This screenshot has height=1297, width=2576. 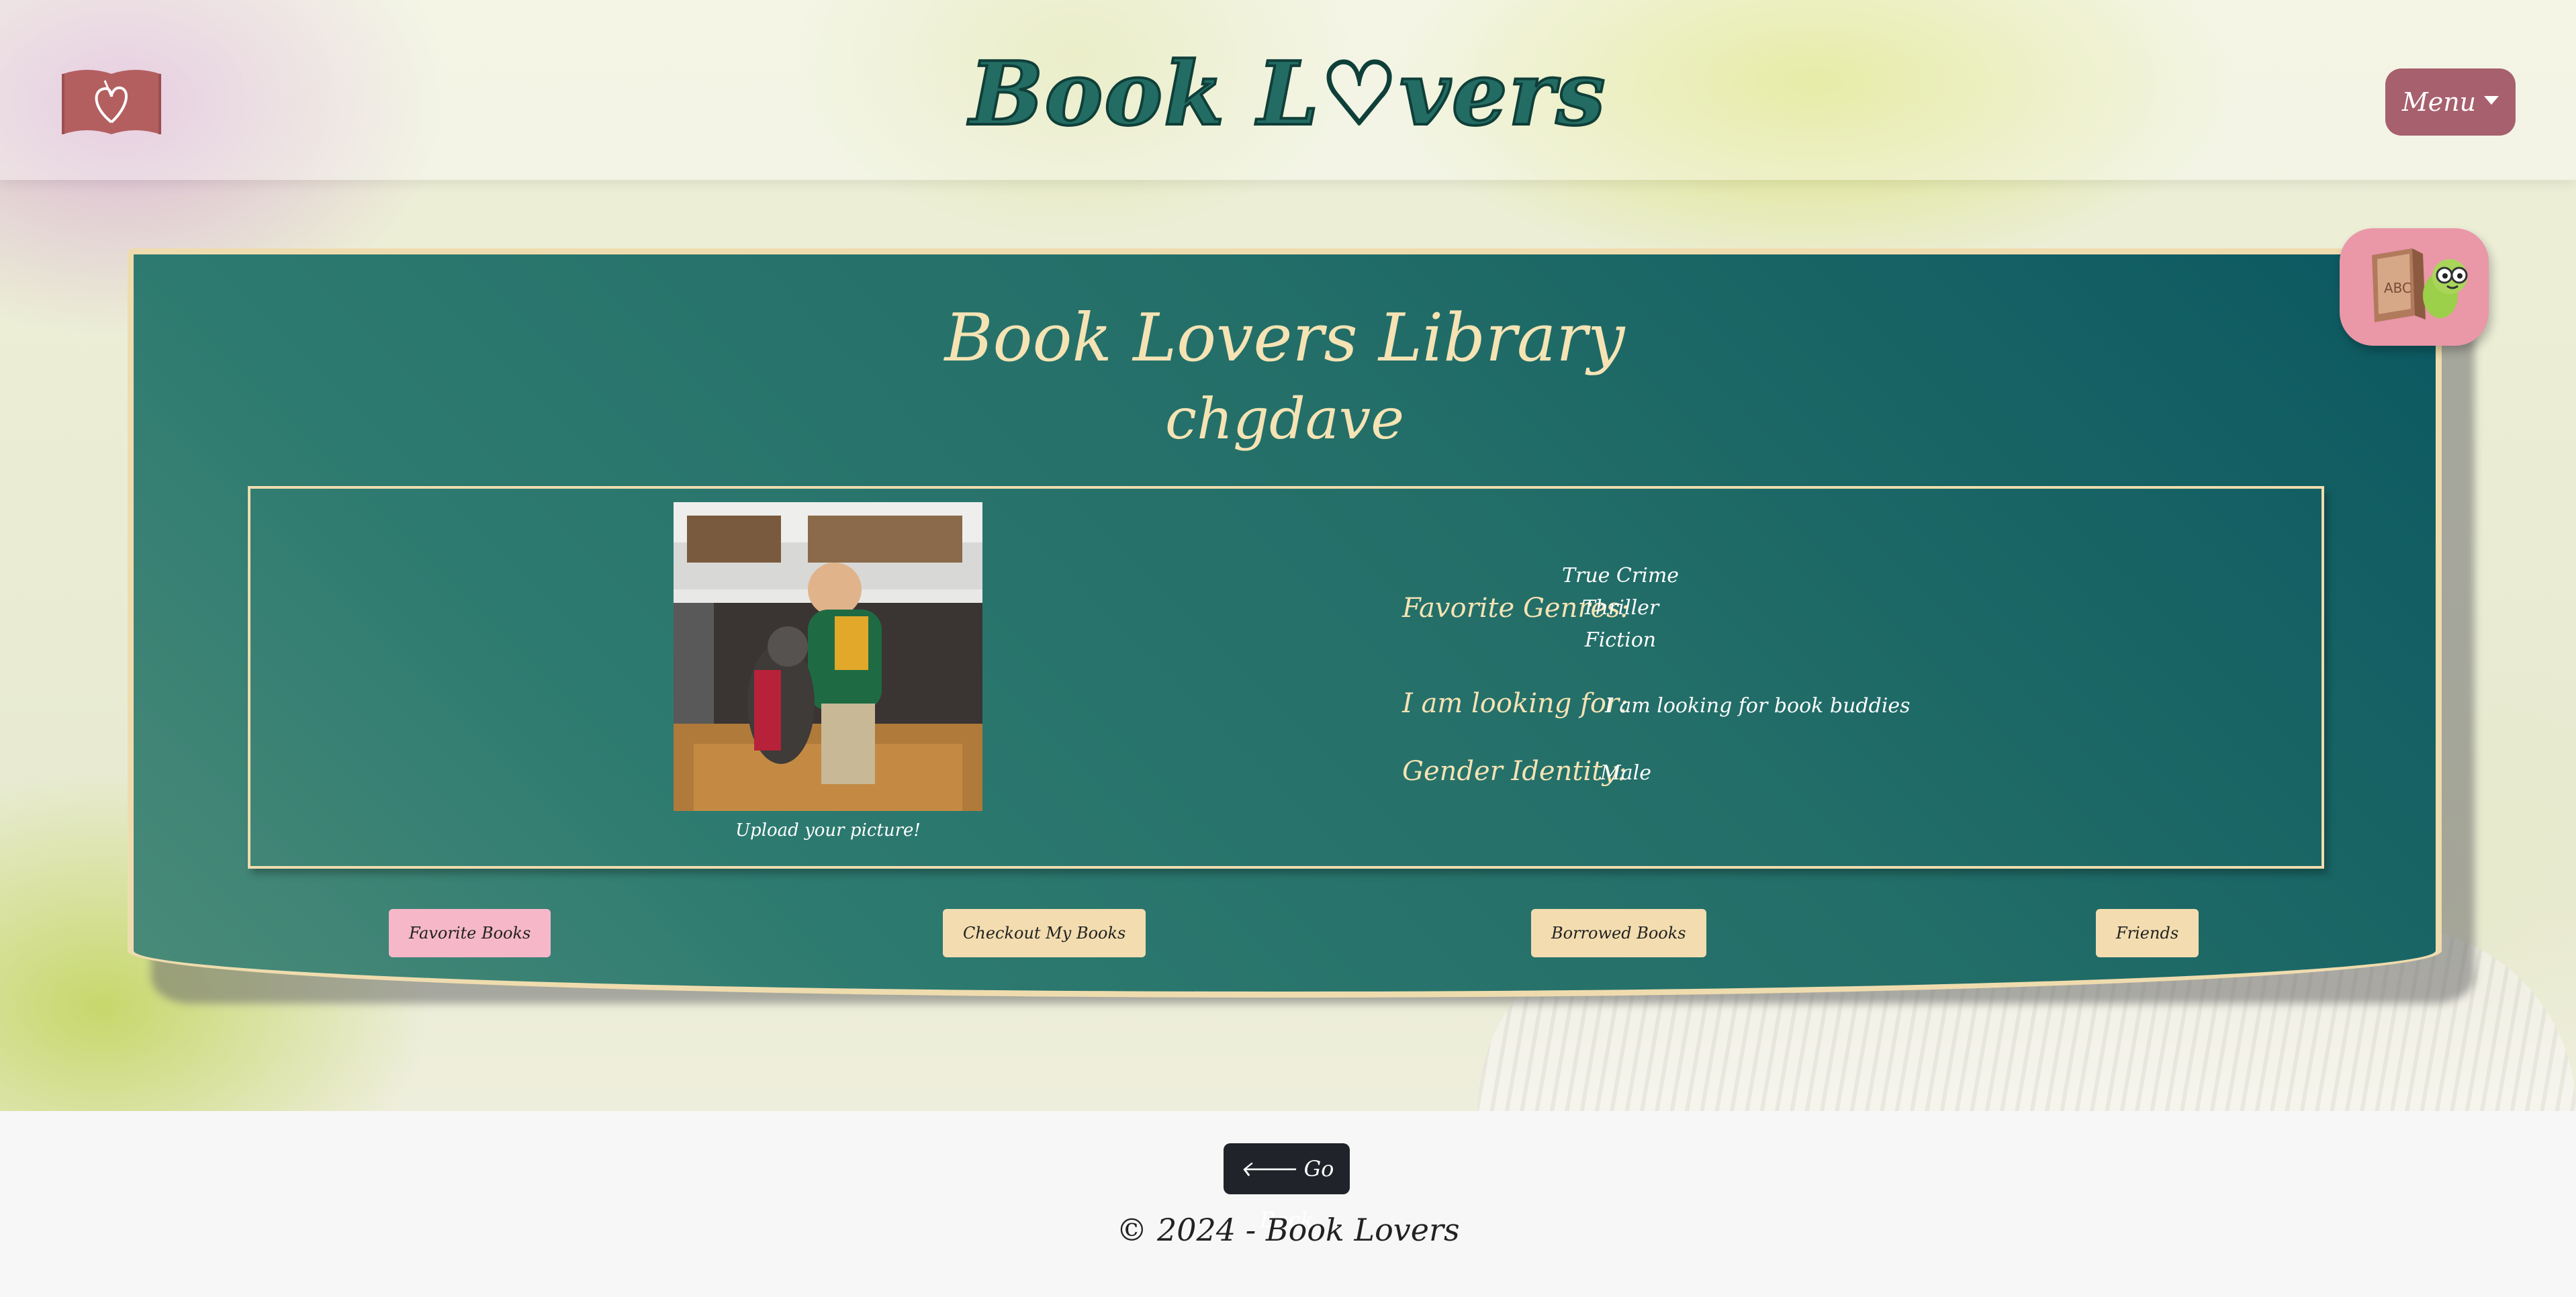 What do you see at coordinates (1284, 419) in the screenshot?
I see `username: chgdave` at bounding box center [1284, 419].